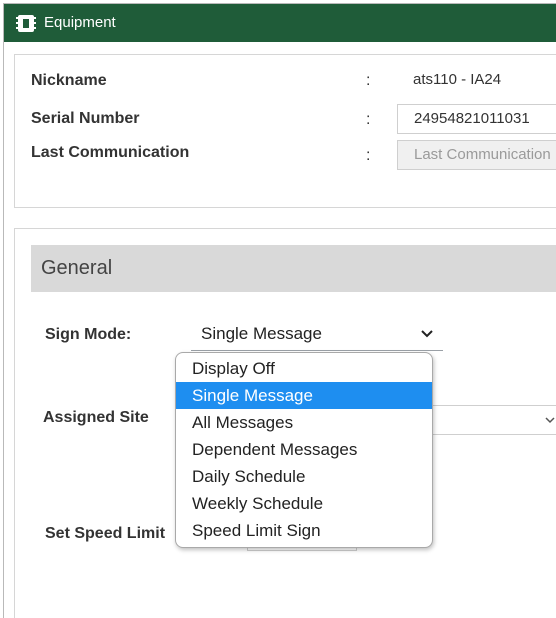  Describe the element at coordinates (105, 533) in the screenshot. I see `set-speed-limit-label: Set Speed Limit` at that location.